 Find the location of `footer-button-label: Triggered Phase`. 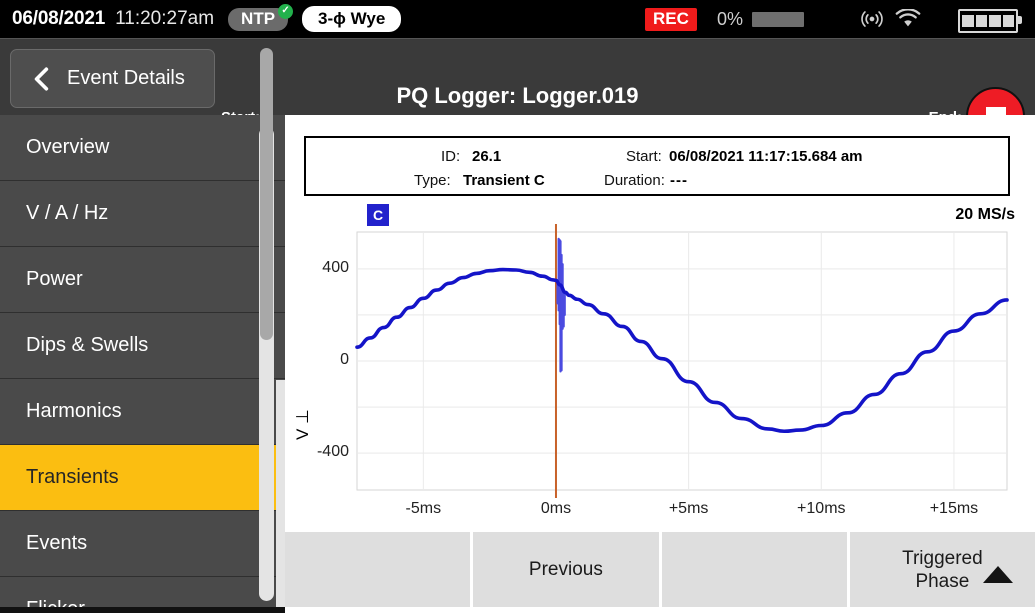

footer-button-label: Triggered Phase is located at coordinates (942, 569).